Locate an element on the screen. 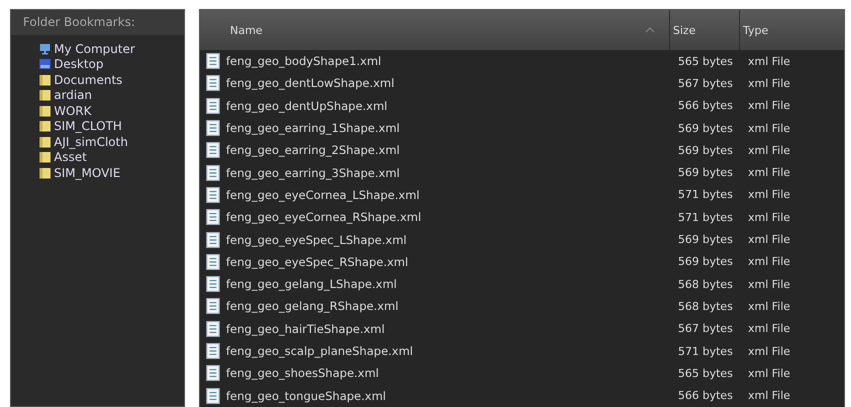  file-name: feng_geo_shoesShape.xml is located at coordinates (302, 373).